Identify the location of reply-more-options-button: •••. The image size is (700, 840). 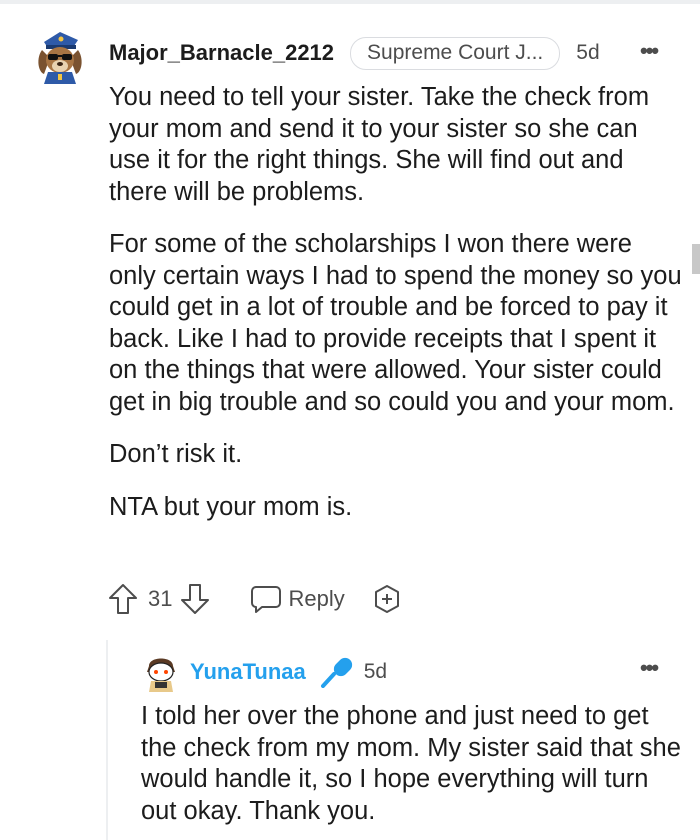
(649, 668).